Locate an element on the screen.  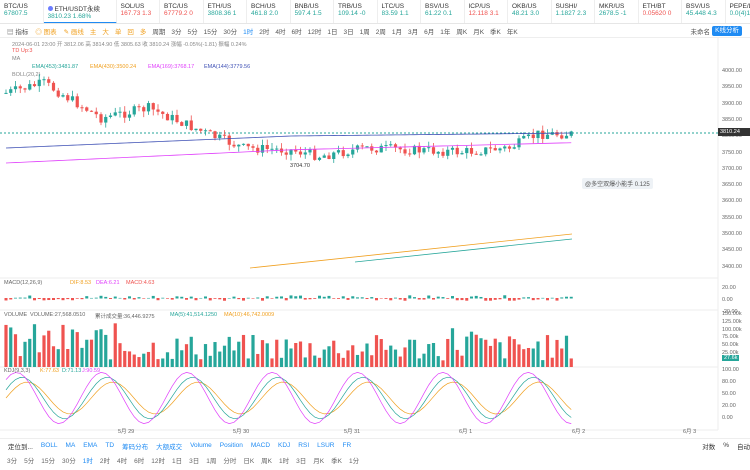
draw-button: ✎ 画线 is located at coordinates (74, 31).